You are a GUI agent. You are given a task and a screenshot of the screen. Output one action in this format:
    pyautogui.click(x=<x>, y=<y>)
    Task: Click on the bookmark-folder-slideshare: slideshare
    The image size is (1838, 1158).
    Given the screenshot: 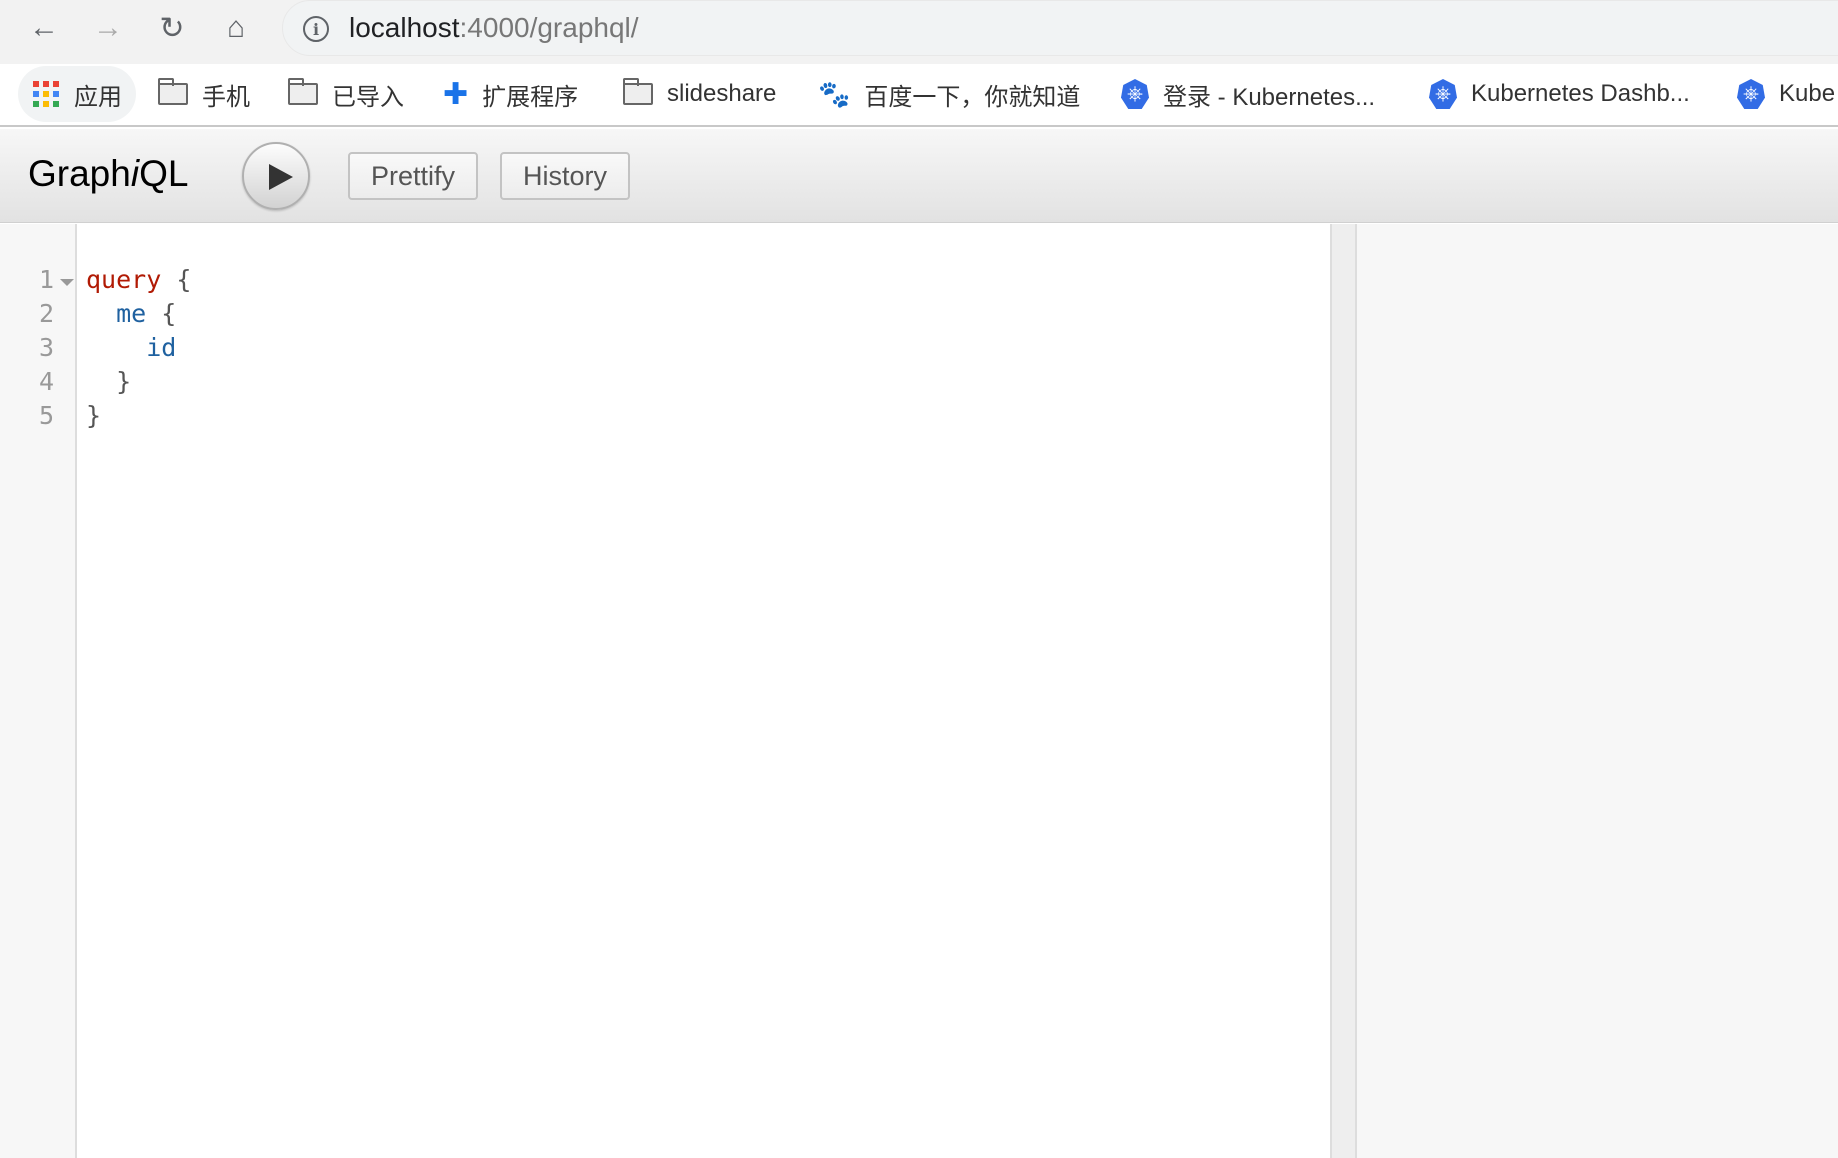 What is the action you would take?
    pyautogui.click(x=699, y=94)
    